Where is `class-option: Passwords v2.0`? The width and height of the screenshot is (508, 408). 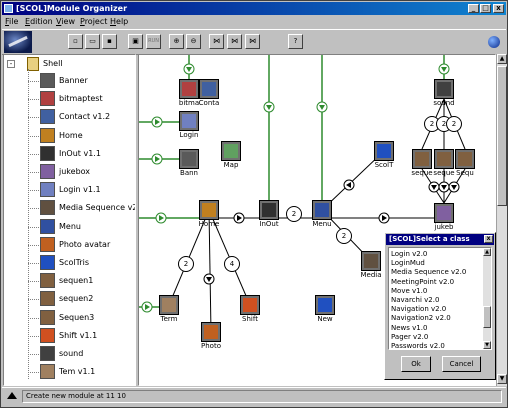 class-option: Passwords v2.0 is located at coordinates (418, 345).